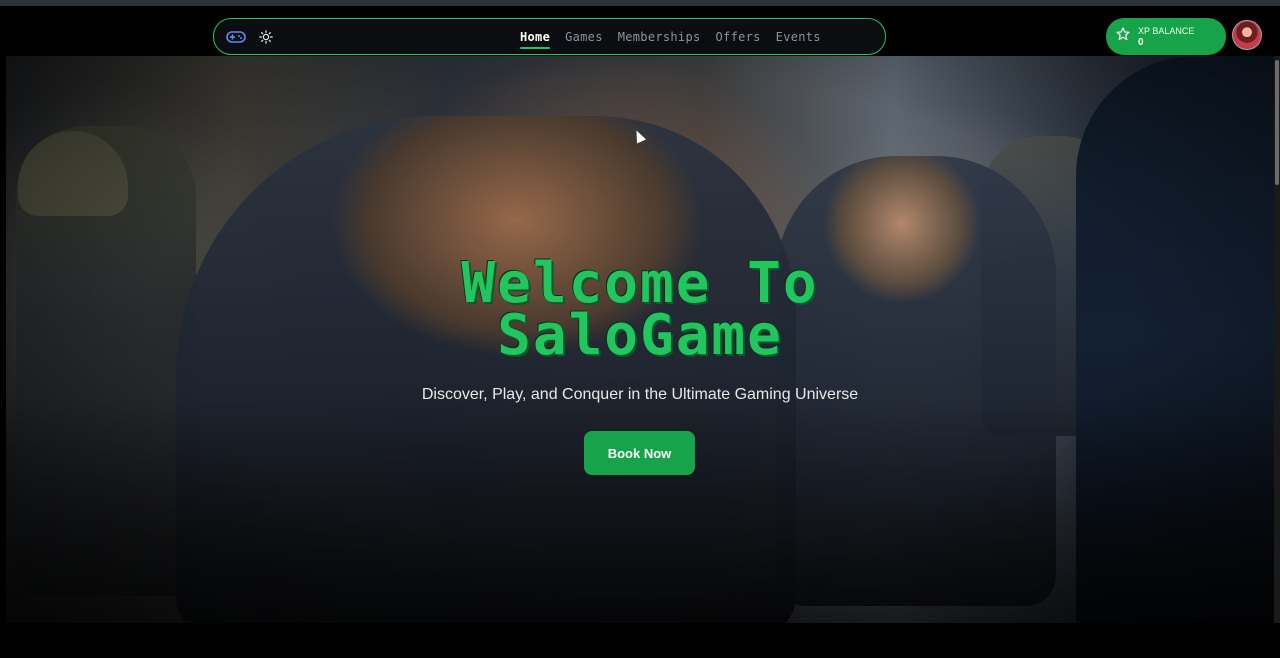 Image resolution: width=1280 pixels, height=658 pixels. I want to click on hero-title-line2: SaloGame, so click(640, 335).